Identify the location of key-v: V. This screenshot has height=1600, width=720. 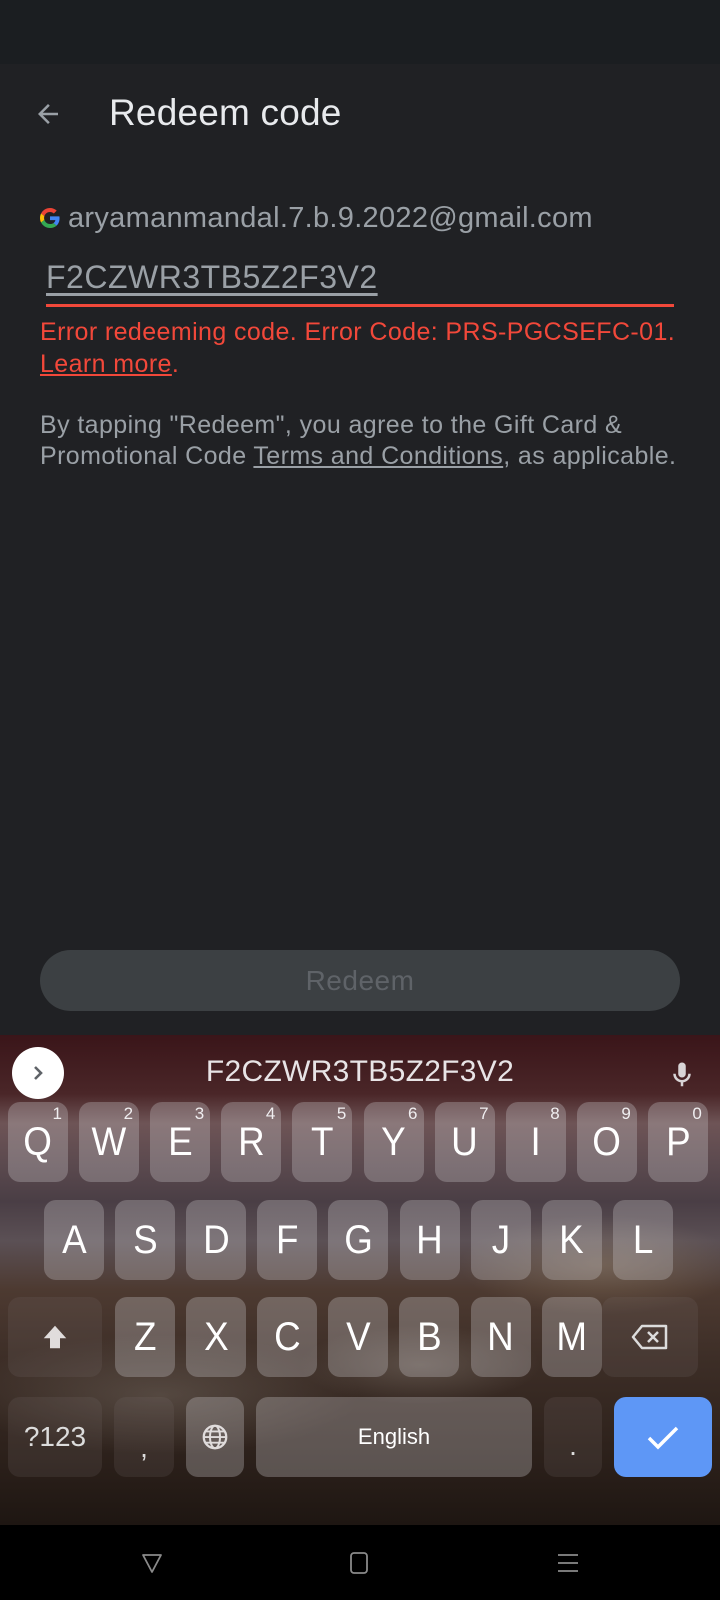
(358, 1337).